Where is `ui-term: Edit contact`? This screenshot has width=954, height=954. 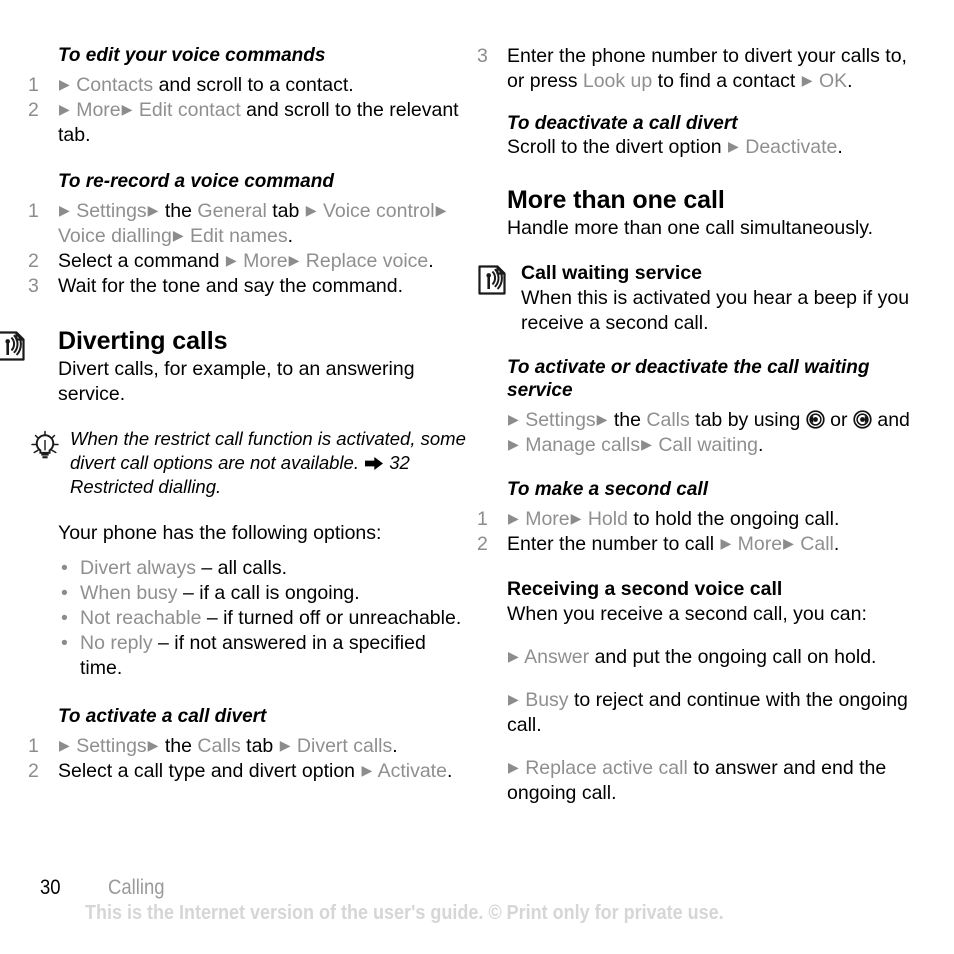
ui-term: Edit contact is located at coordinates (189, 110).